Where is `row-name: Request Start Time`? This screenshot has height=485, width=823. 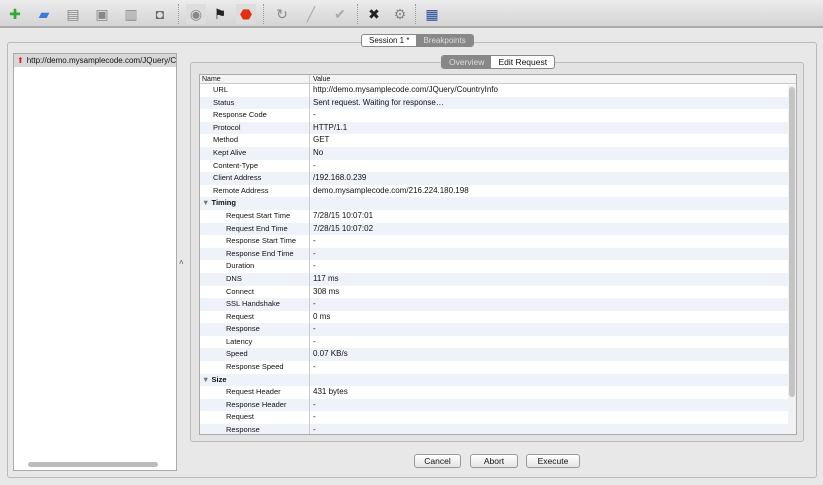
row-name: Request Start Time is located at coordinates (255, 216).